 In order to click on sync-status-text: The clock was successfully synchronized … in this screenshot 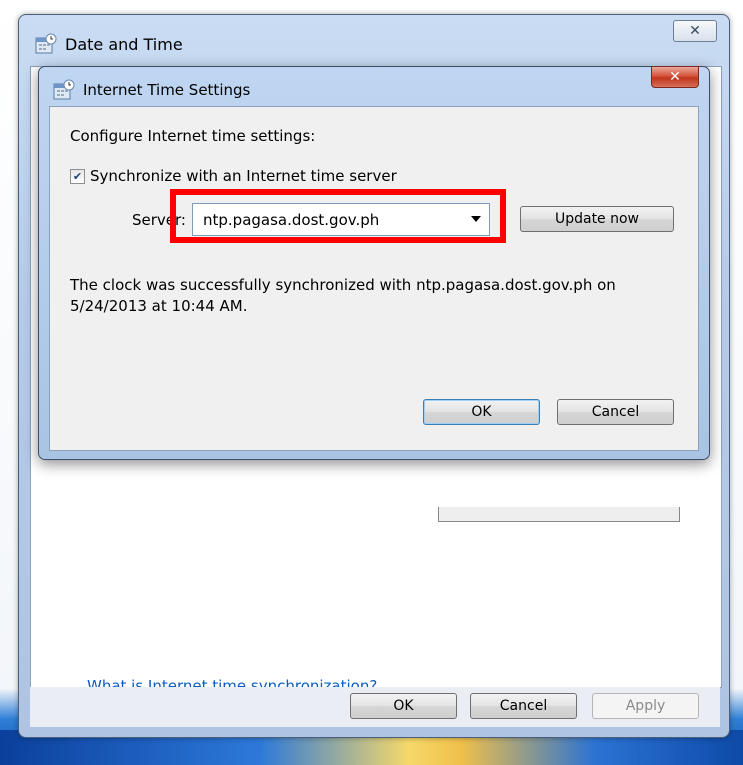, I will do `click(343, 295)`.